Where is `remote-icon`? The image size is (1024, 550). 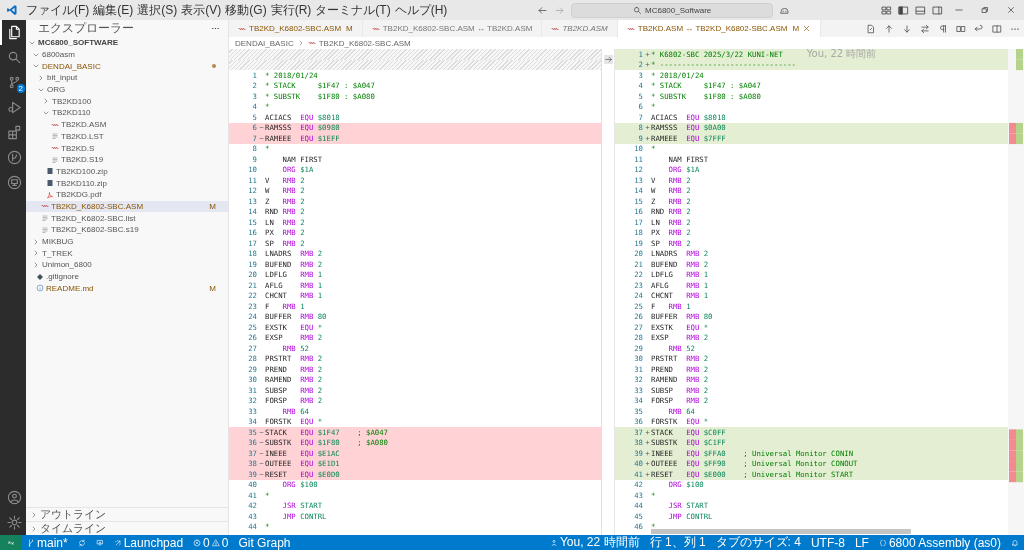
remote-icon is located at coordinates (14, 182).